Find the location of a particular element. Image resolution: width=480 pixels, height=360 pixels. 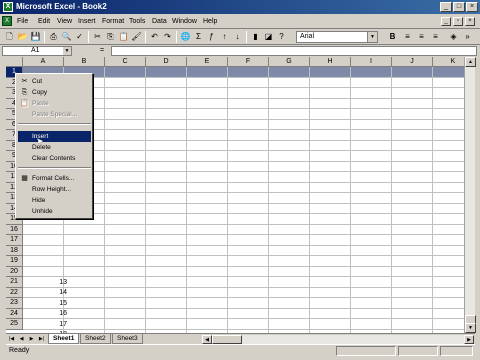

align-left-icon: ≡ is located at coordinates (407, 36).